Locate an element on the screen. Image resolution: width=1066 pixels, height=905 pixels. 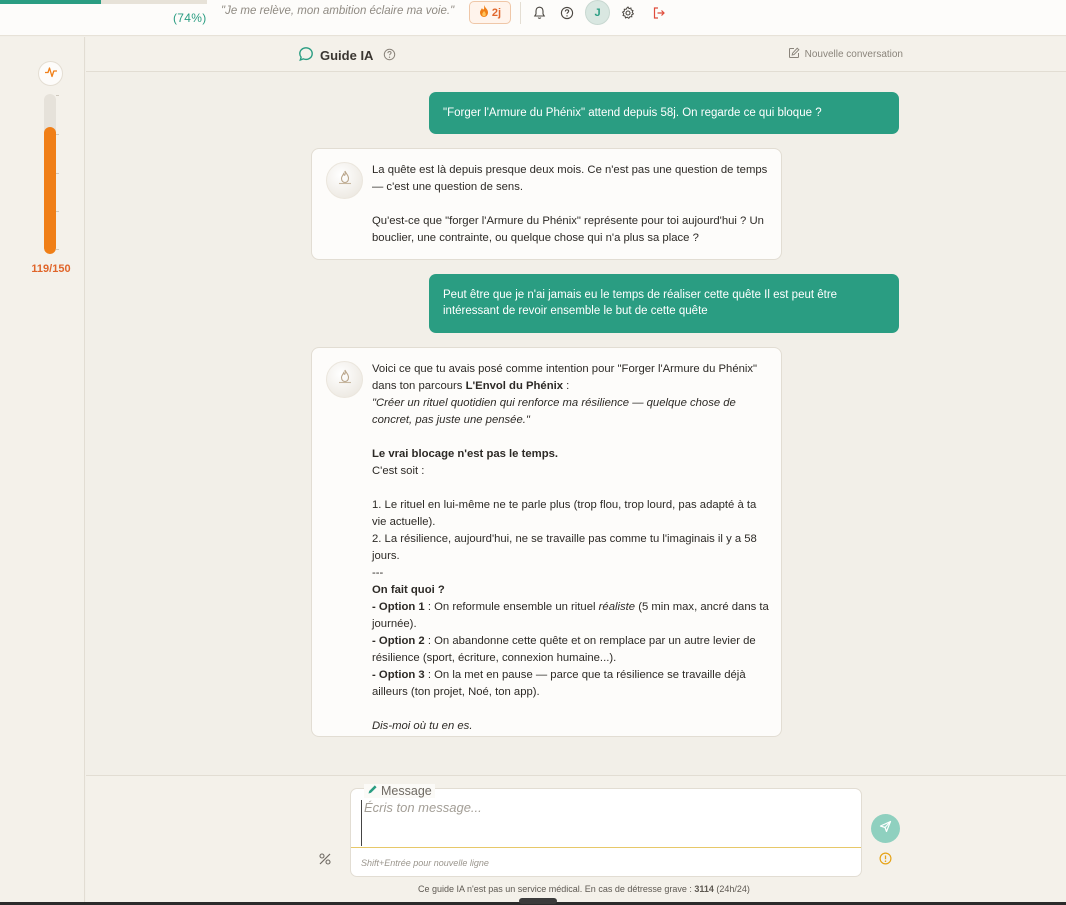
option-label: - Option 2 is located at coordinates (398, 641).